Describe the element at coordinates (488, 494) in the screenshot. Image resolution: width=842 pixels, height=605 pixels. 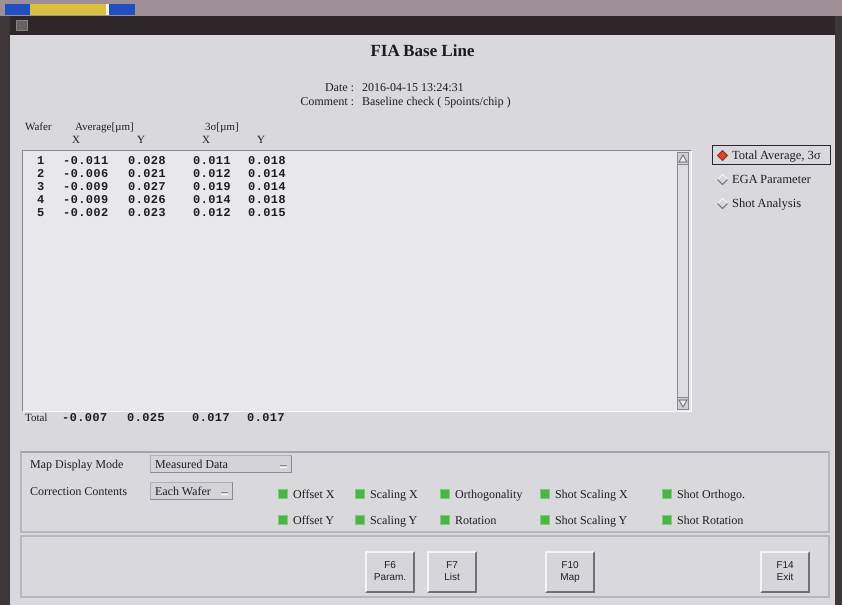
I see `checkbox-label: Orthogonality` at that location.